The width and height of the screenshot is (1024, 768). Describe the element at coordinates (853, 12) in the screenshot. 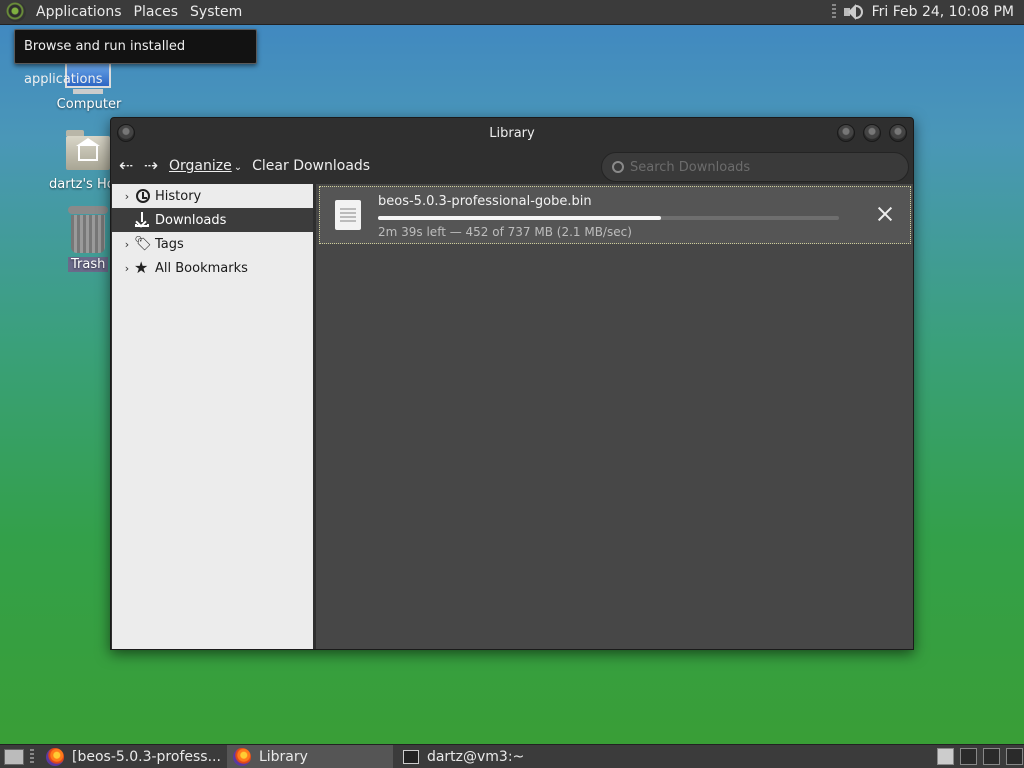

I see `volume-icon` at that location.